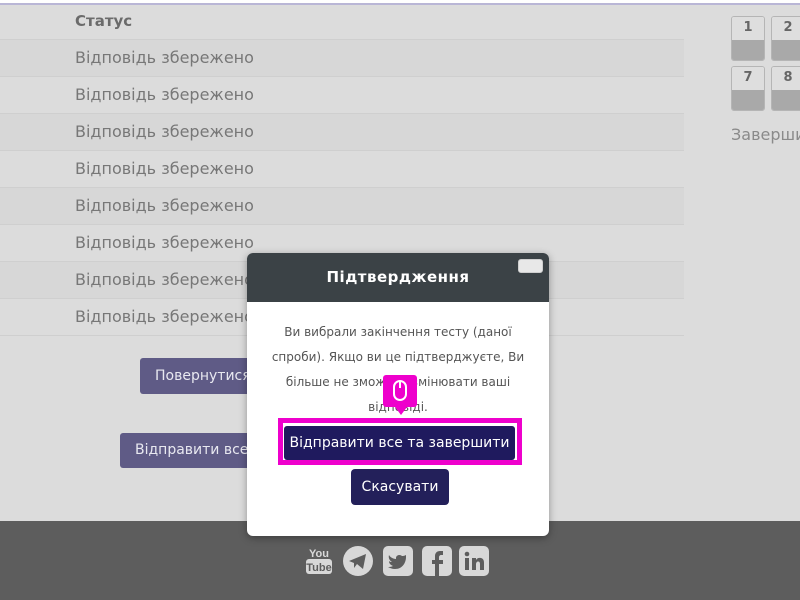  I want to click on dialog-title: Підтвердження, so click(398, 277).